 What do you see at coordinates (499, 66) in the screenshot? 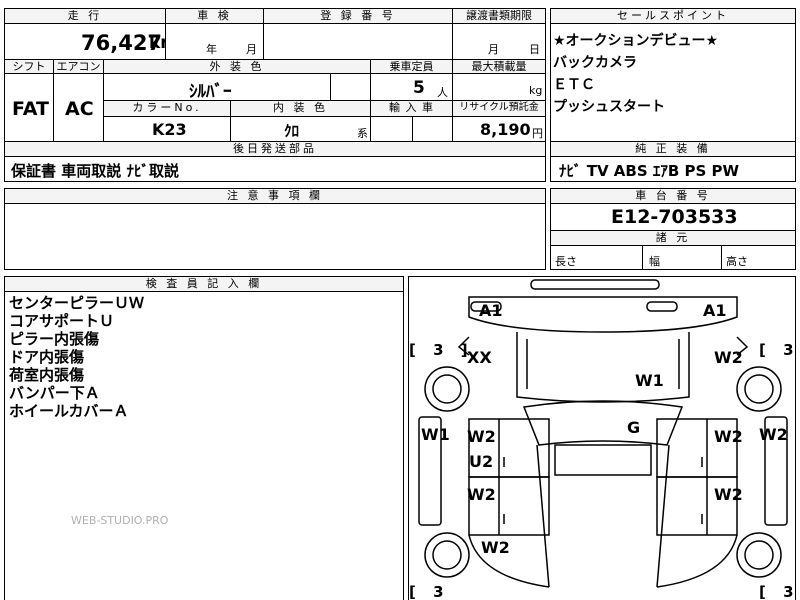
I see `max-load-header: 最大積載量` at bounding box center [499, 66].